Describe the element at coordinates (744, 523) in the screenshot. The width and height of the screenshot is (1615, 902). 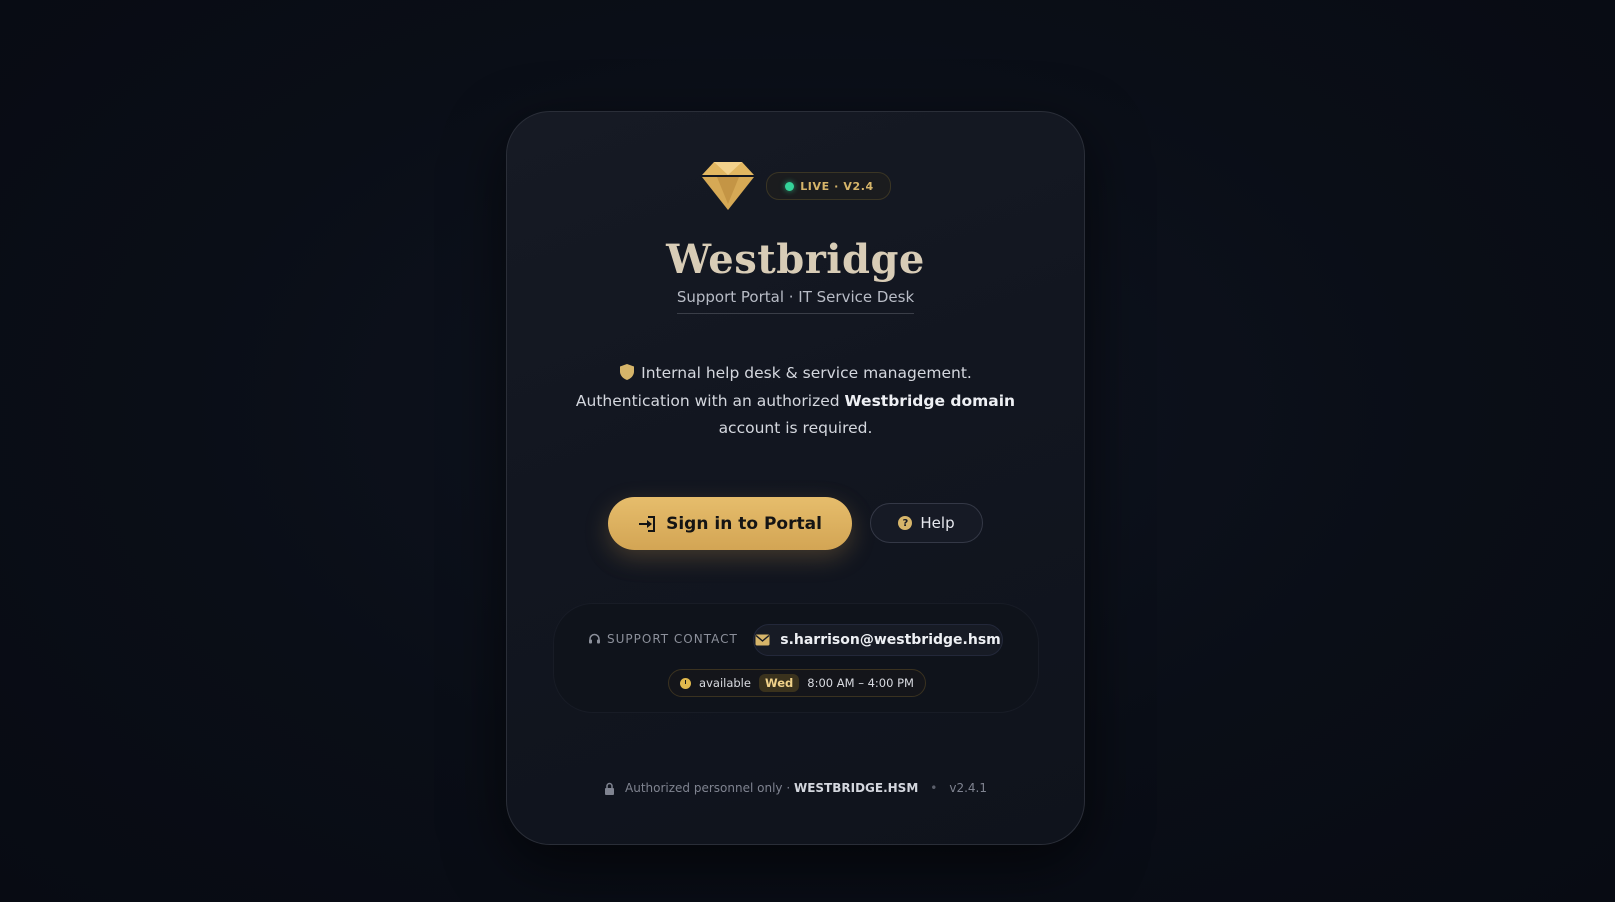
I see `sign-in-label: Sign in to Portal` at that location.